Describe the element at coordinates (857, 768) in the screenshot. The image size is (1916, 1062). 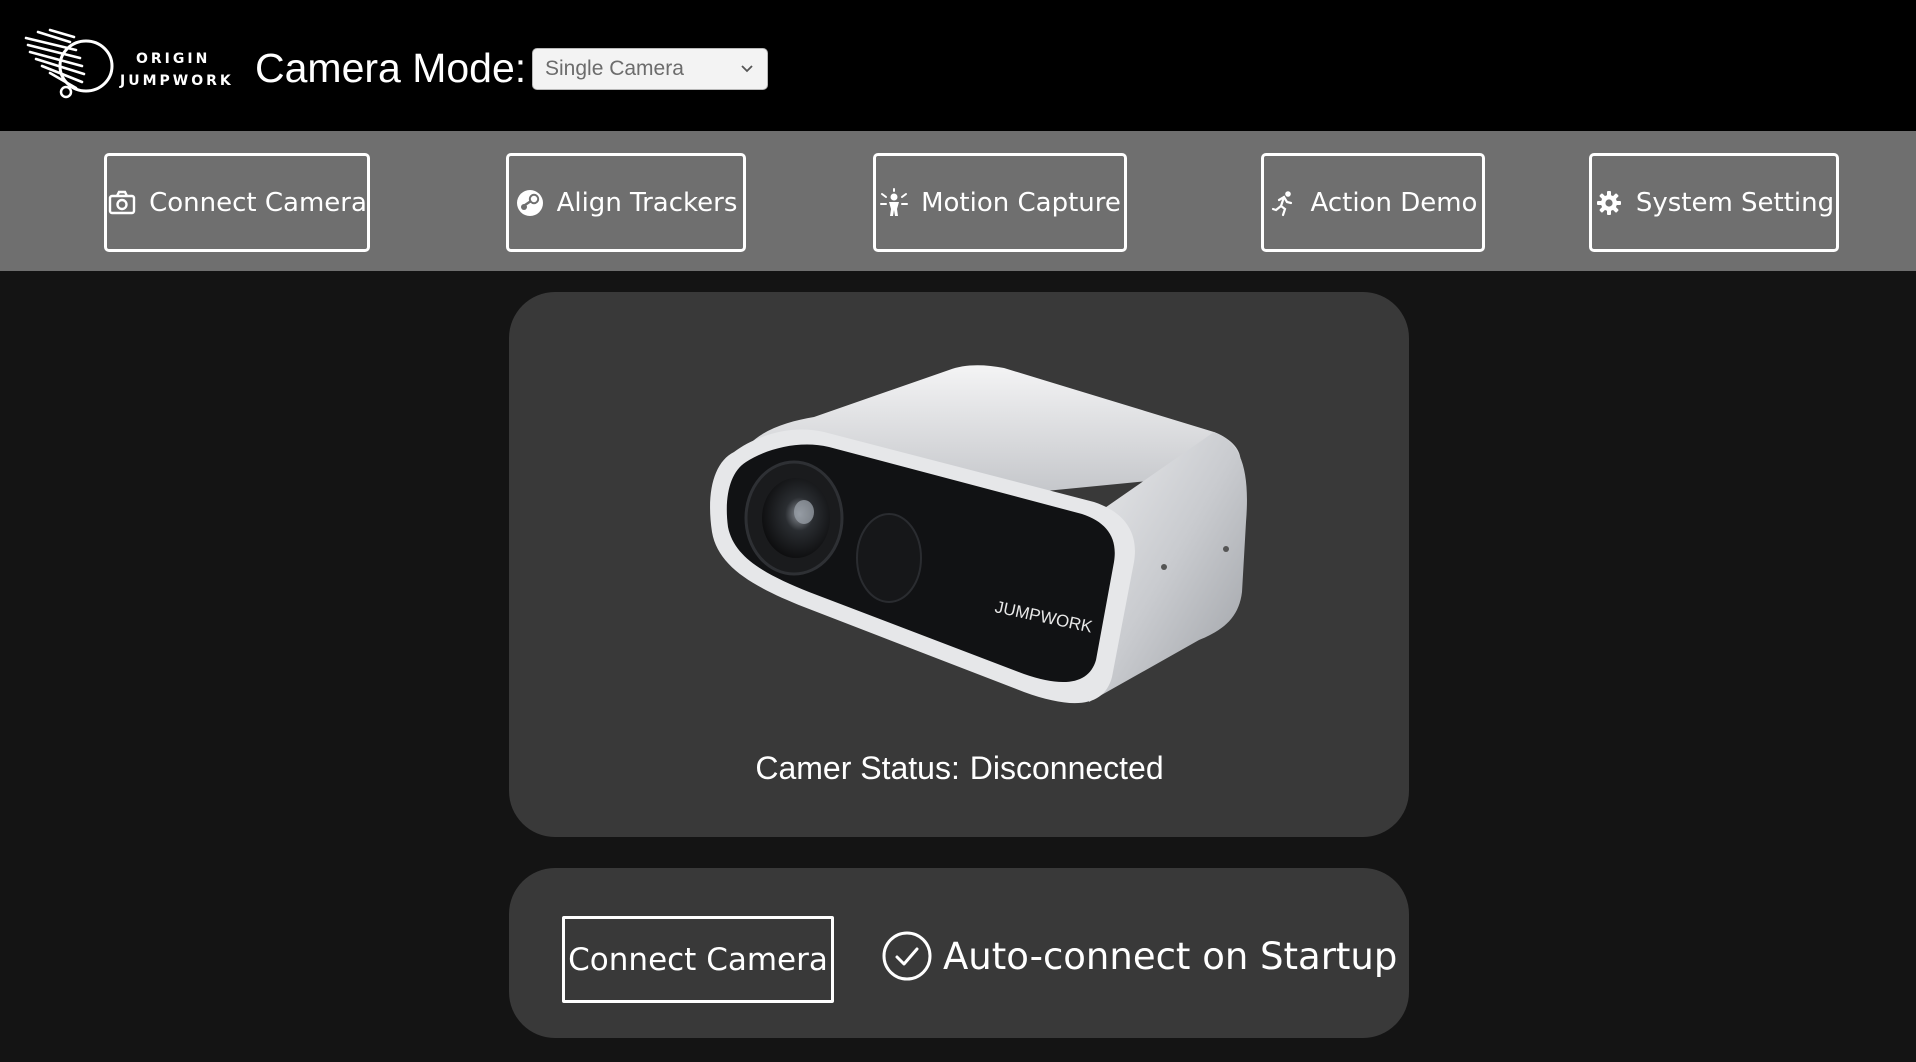
I see `camera-status-label: Camer Status:` at that location.